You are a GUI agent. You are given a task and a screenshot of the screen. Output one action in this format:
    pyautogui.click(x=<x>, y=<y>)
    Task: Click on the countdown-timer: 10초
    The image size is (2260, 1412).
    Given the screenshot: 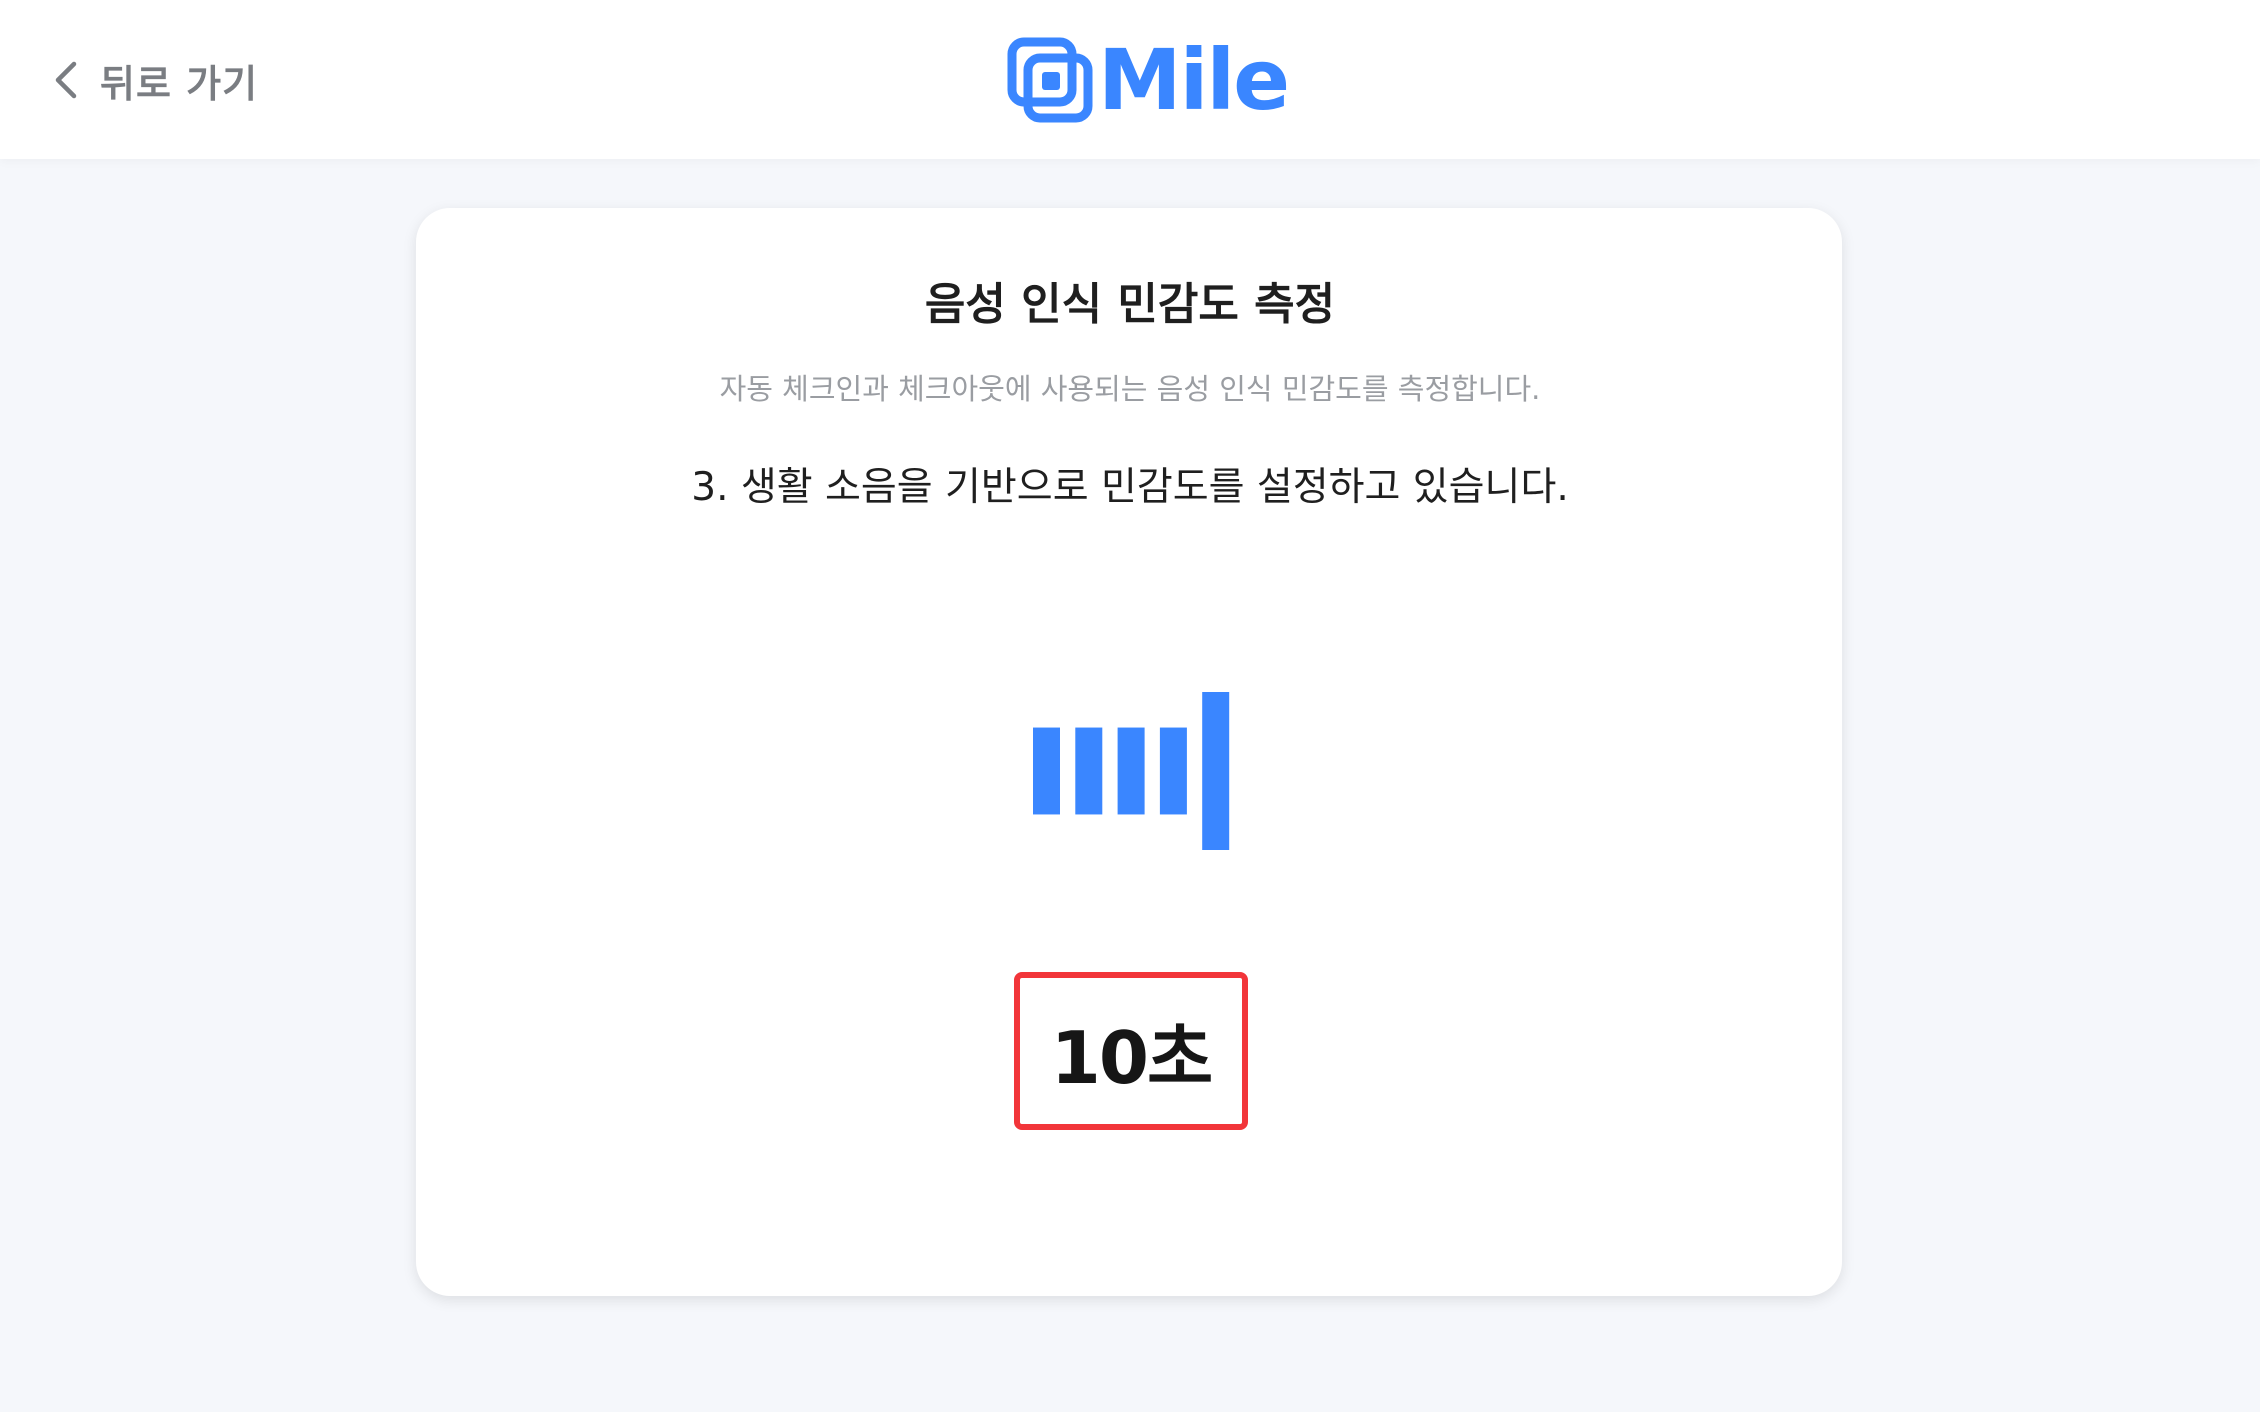 What is the action you would take?
    pyautogui.click(x=1131, y=1051)
    